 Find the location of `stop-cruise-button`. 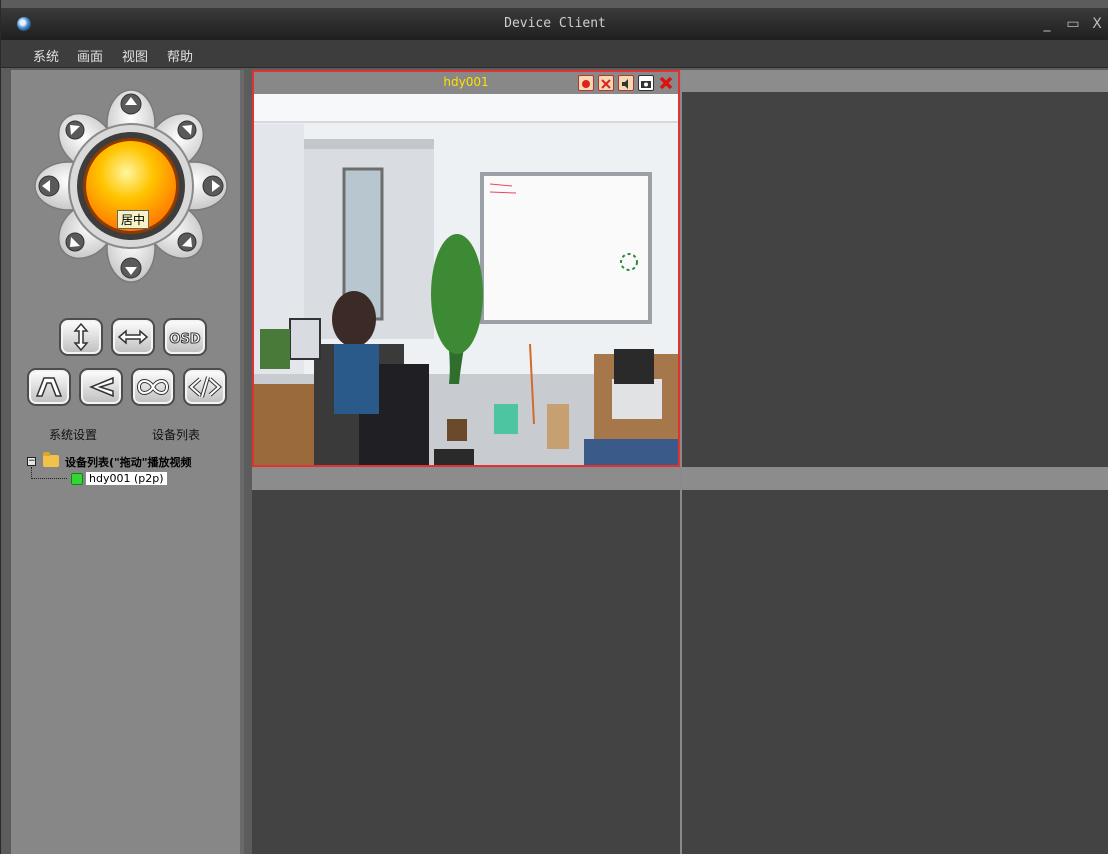

stop-cruise-button is located at coordinates (205, 387).